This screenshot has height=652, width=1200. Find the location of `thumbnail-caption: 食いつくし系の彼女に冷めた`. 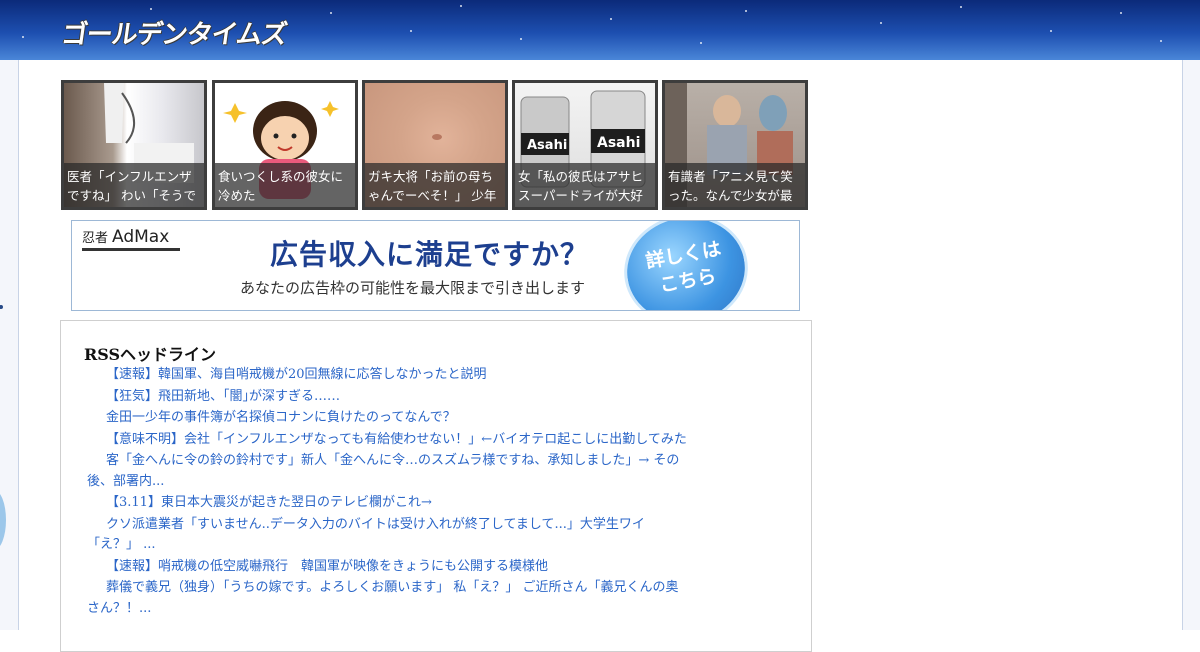

thumbnail-caption: 食いつくし系の彼女に冷めた is located at coordinates (285, 185).